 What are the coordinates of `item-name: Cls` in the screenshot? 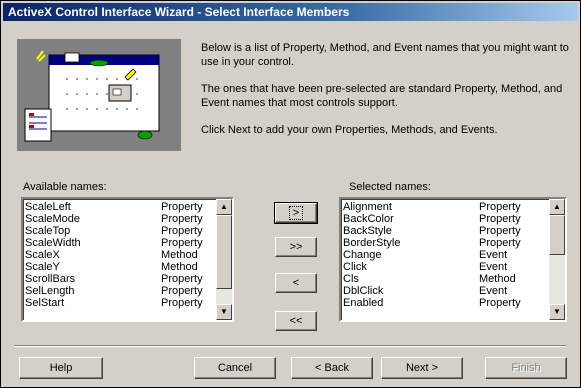 It's located at (351, 279).